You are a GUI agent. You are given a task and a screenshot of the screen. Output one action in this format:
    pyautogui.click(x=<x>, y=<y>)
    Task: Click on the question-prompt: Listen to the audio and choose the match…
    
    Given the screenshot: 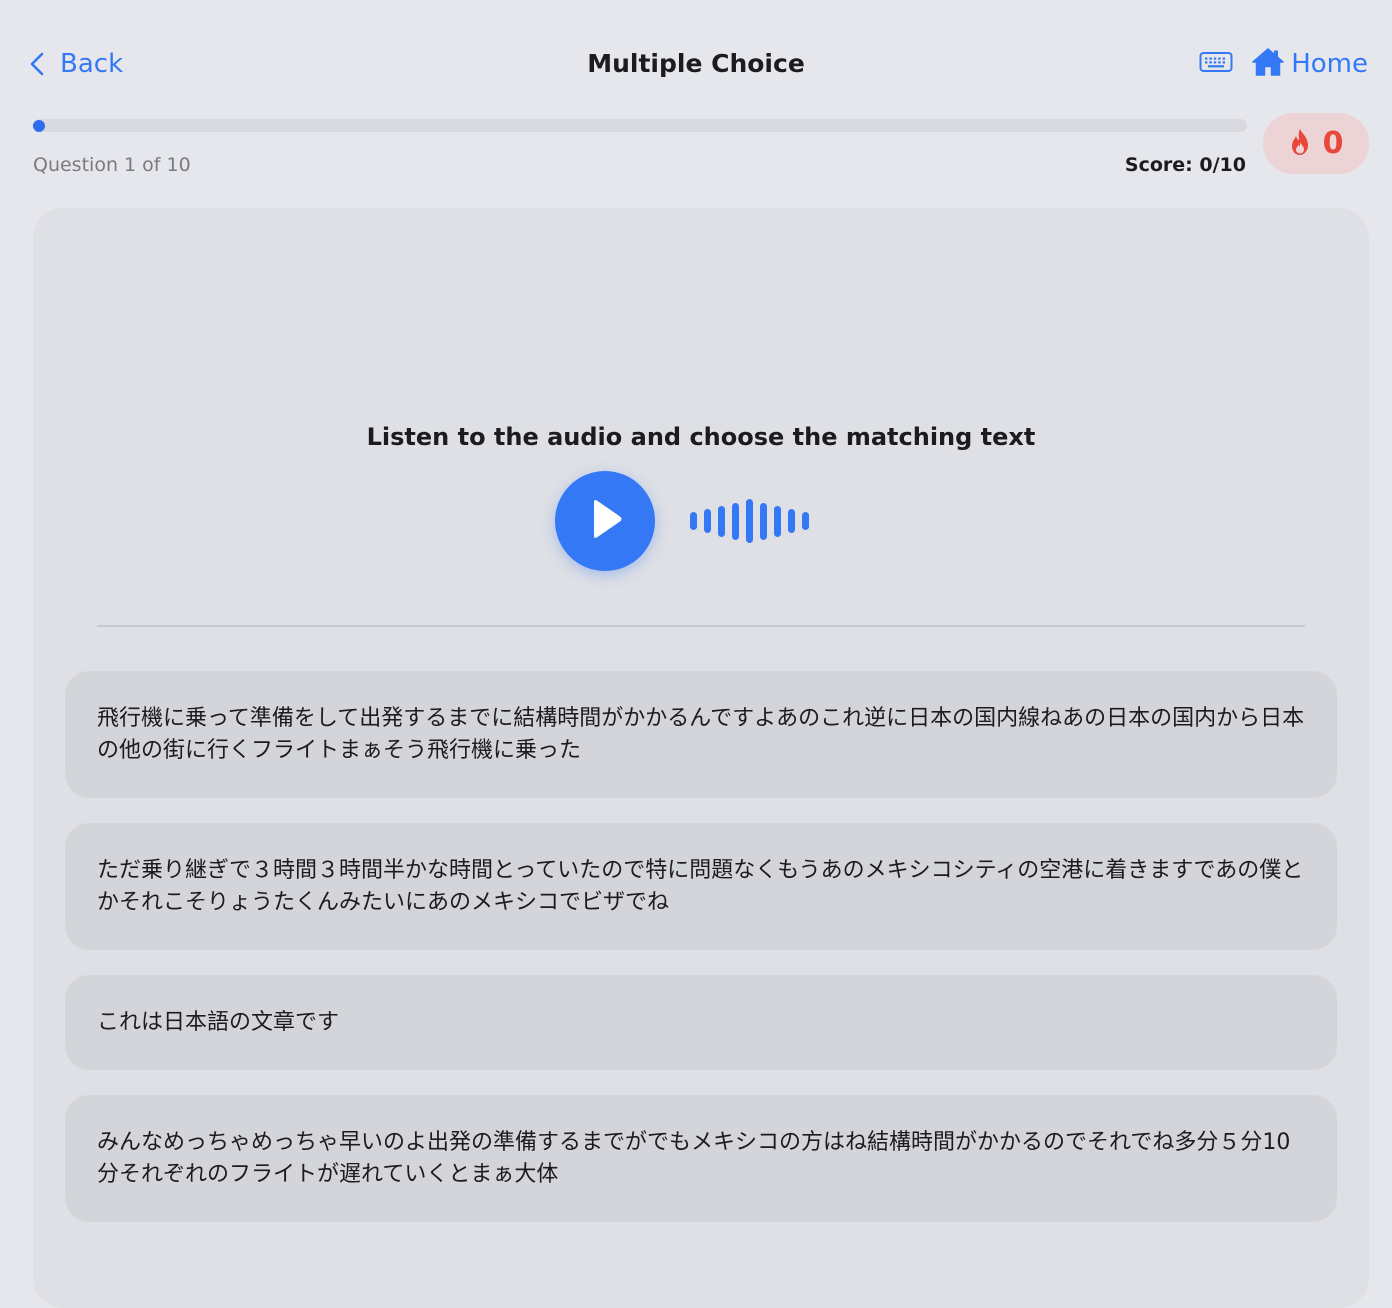 What is the action you would take?
    pyautogui.click(x=701, y=437)
    